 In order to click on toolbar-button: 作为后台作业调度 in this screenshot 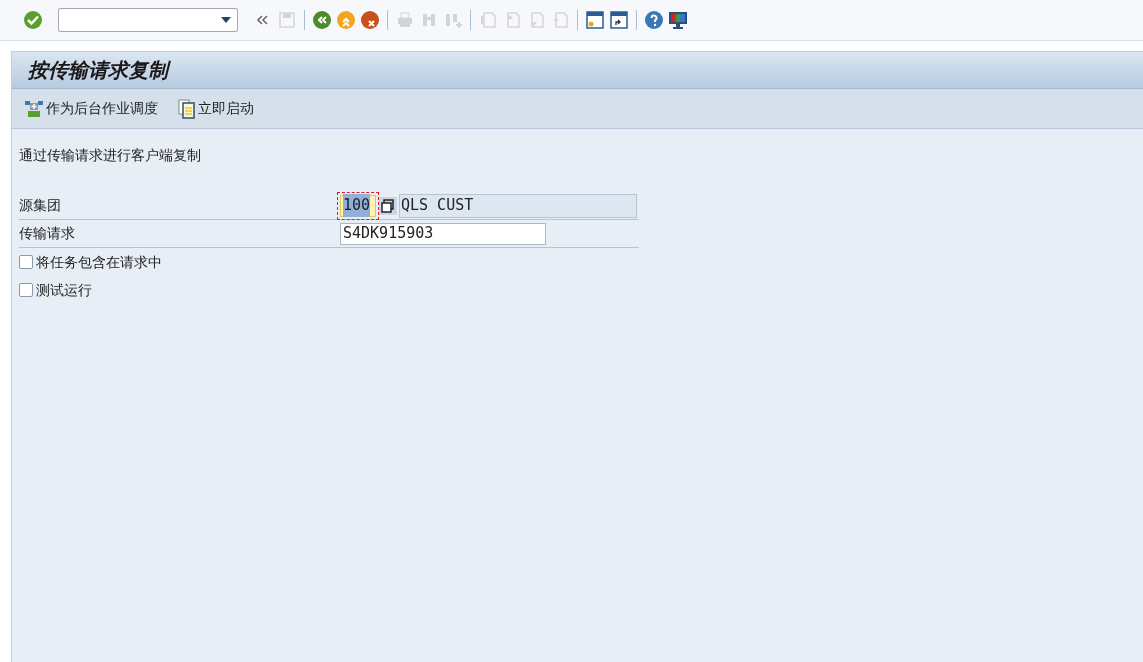, I will do `click(91, 108)`.